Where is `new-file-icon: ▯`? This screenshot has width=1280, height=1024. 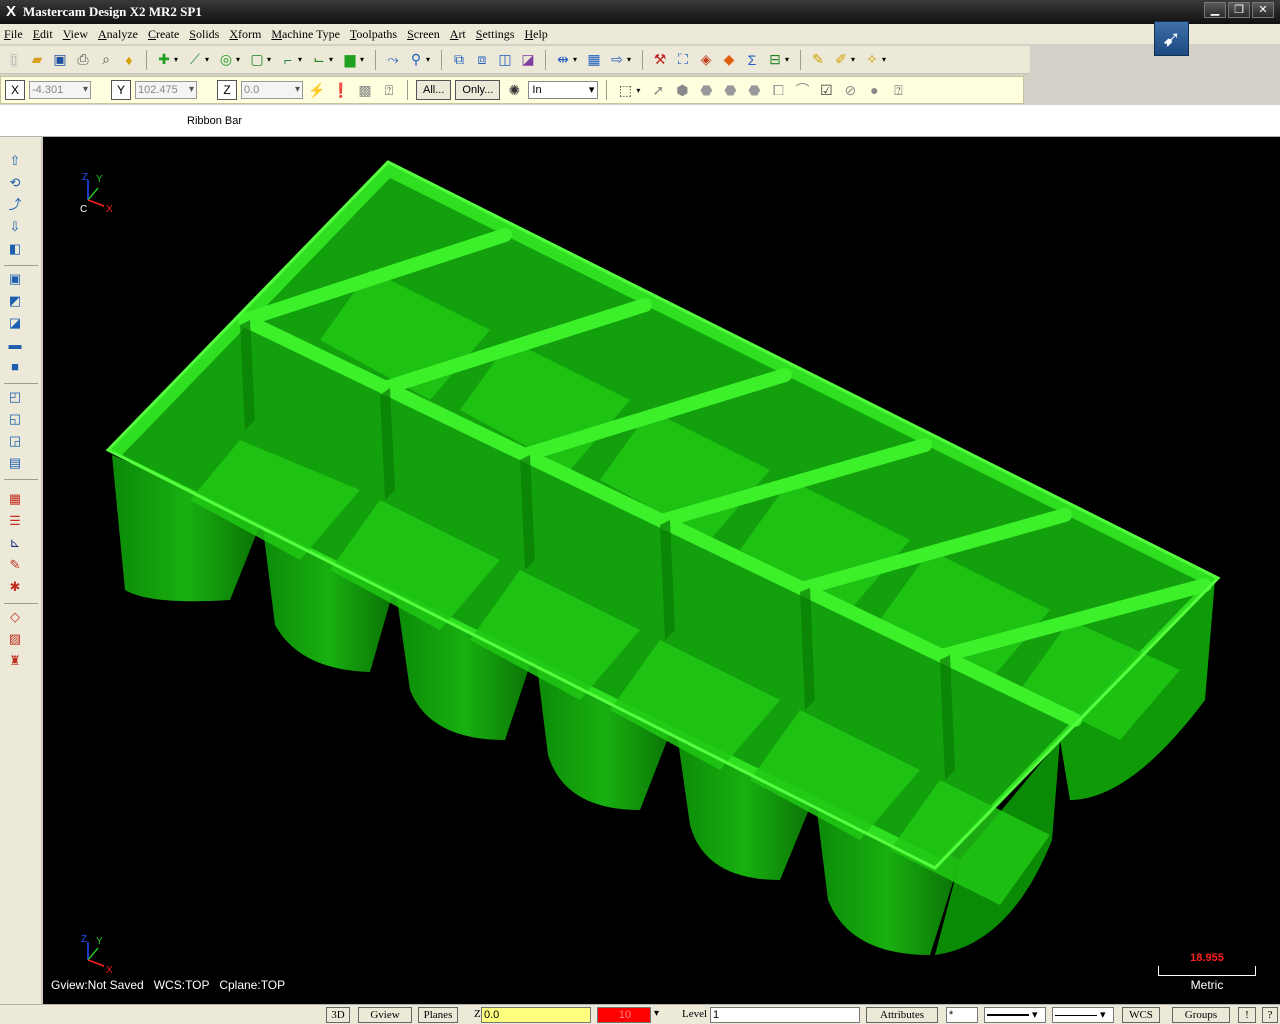 new-file-icon: ▯ is located at coordinates (14, 60).